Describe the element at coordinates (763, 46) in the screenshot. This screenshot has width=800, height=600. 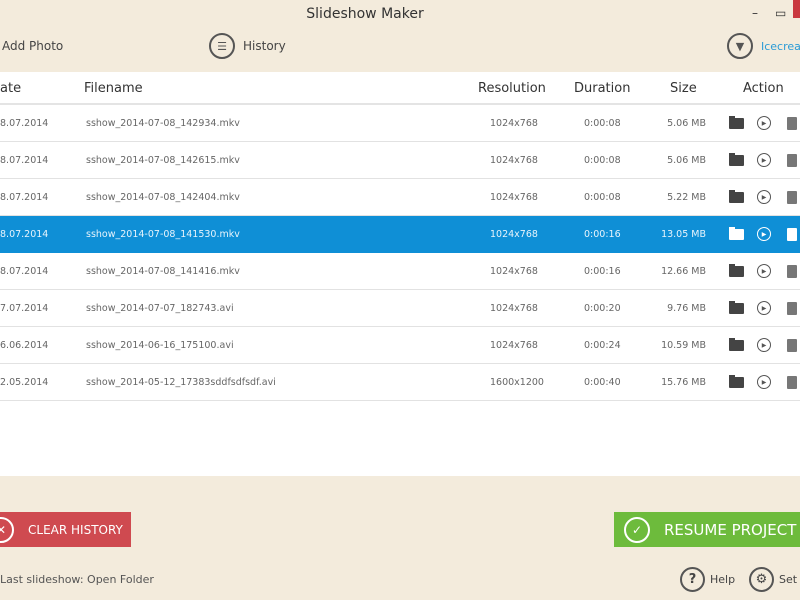
I see `brand-link: ▼ Icecream` at that location.